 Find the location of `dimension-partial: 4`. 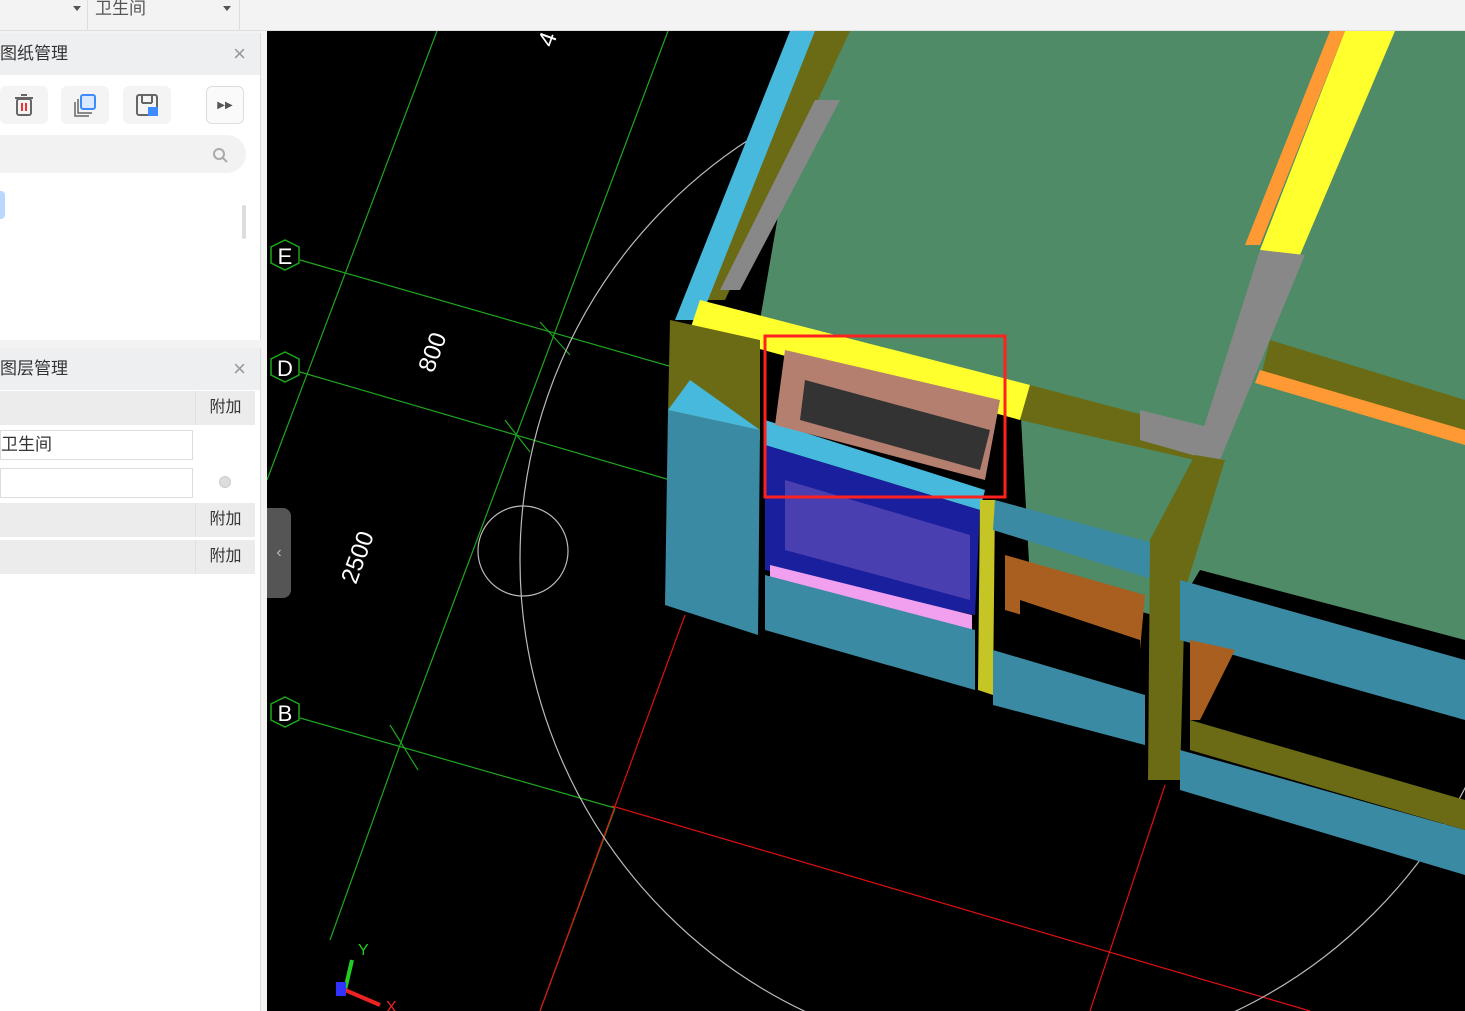

dimension-partial: 4 is located at coordinates (548, 40).